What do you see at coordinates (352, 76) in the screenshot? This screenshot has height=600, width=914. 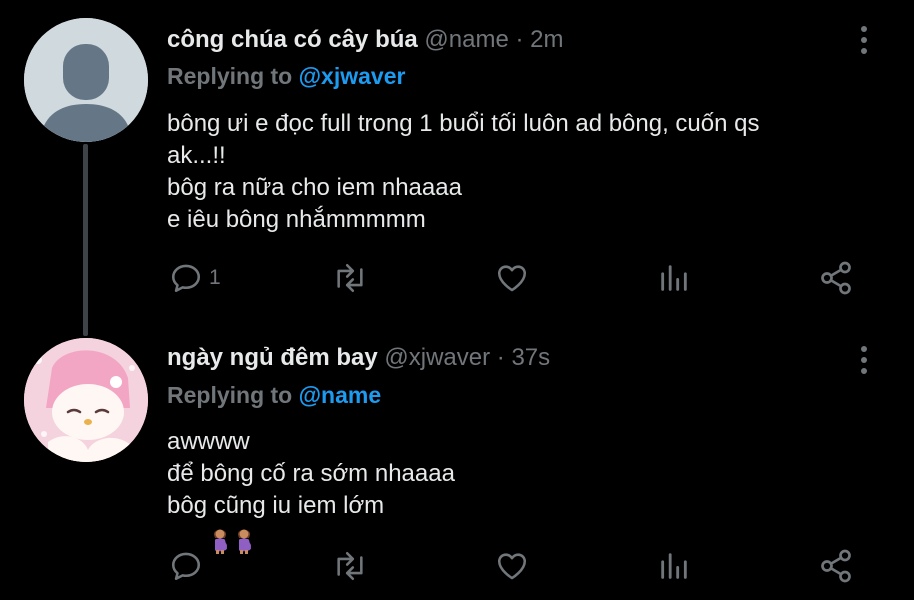 I see `replying-handle-link: @xjwaver` at bounding box center [352, 76].